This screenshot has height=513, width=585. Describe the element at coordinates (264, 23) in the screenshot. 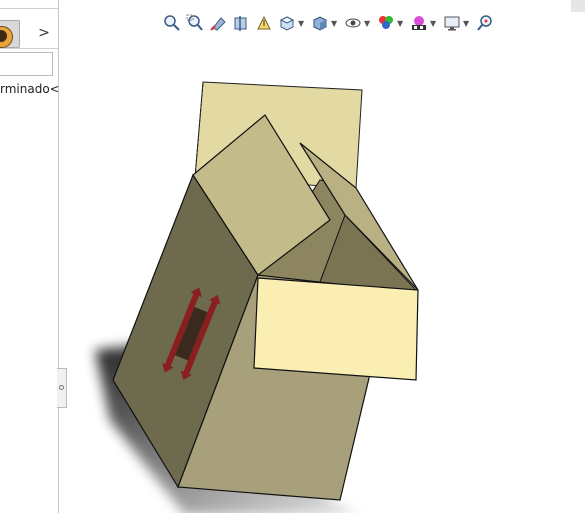

I see `dynamic-annotation-icon` at that location.